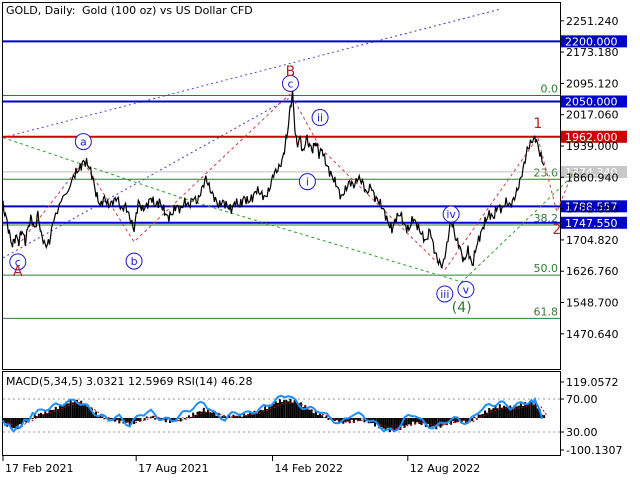 The height and width of the screenshot is (480, 640). I want to click on indicator-axis-label: 30.00, so click(582, 432).